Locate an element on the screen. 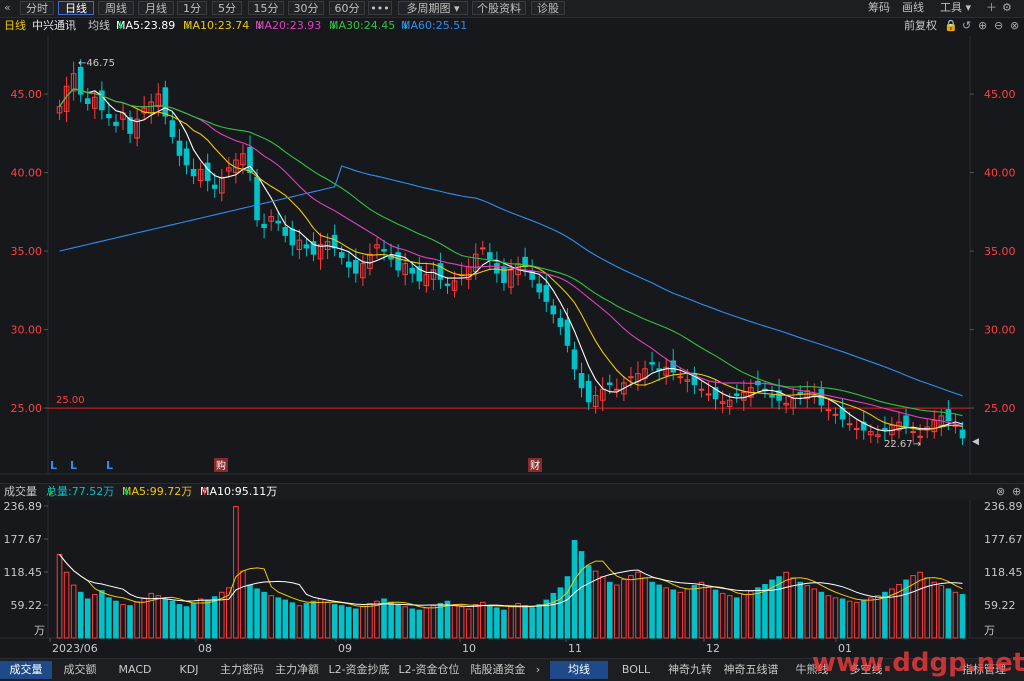 The image size is (1024, 681). indicator-tab-0: 成交量 is located at coordinates (26, 670).